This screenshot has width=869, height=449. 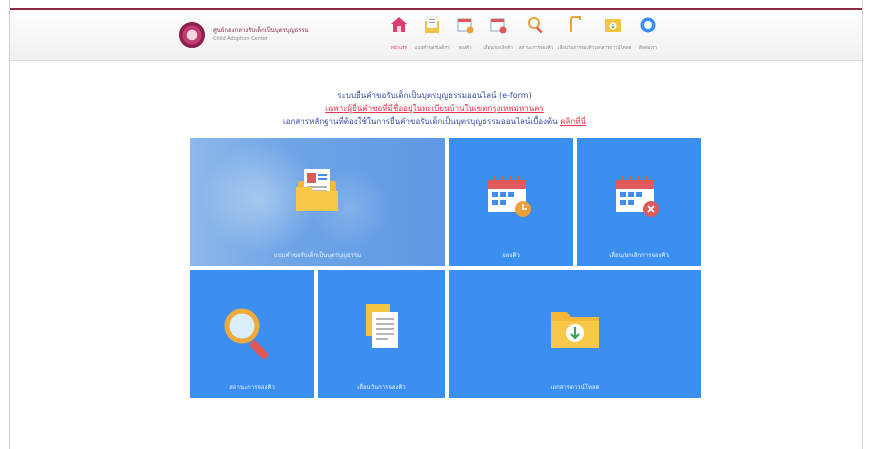 What do you see at coordinates (576, 48) in the screenshot?
I see `nav-label-reschedule-date: เลื่อนวันการจองคิว` at bounding box center [576, 48].